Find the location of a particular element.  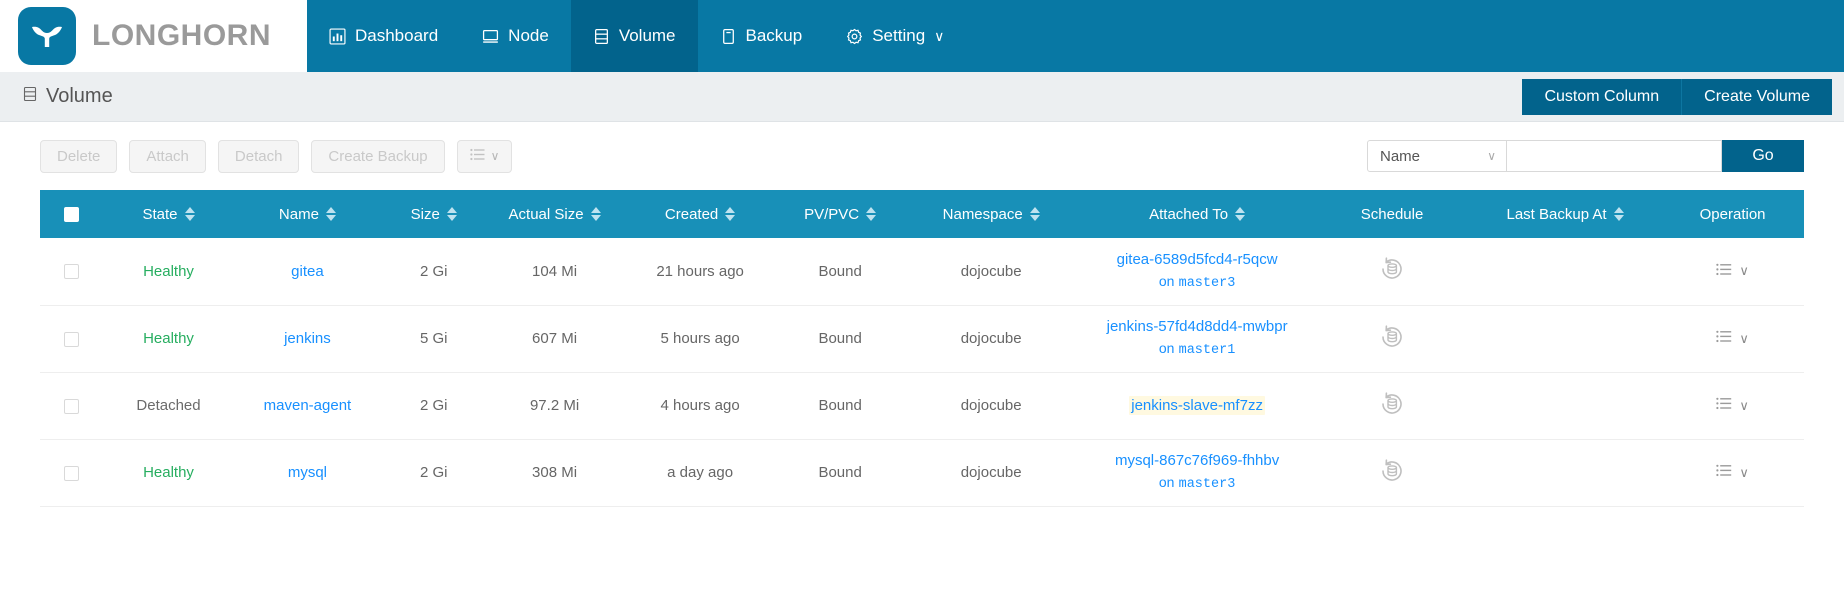

volume-name-link: mysql is located at coordinates (307, 472).